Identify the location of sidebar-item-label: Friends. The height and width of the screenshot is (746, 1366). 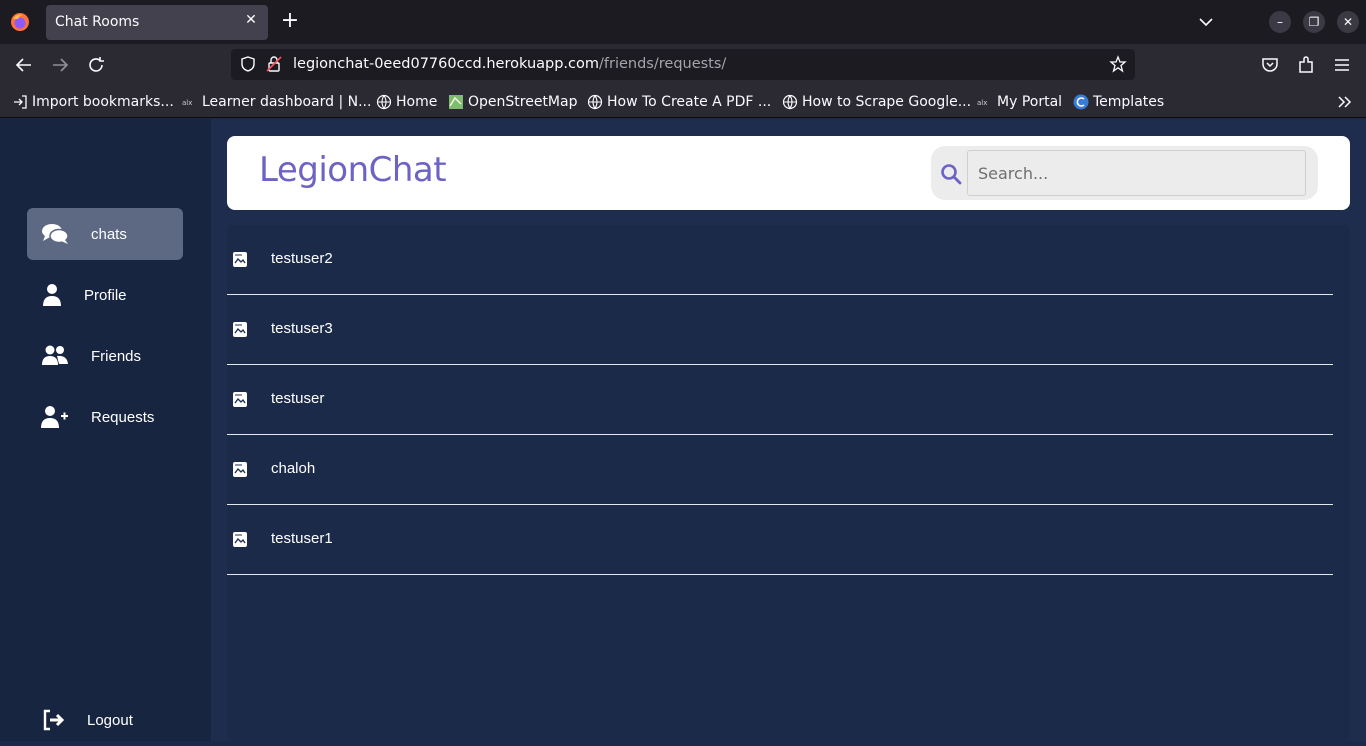
(116, 356).